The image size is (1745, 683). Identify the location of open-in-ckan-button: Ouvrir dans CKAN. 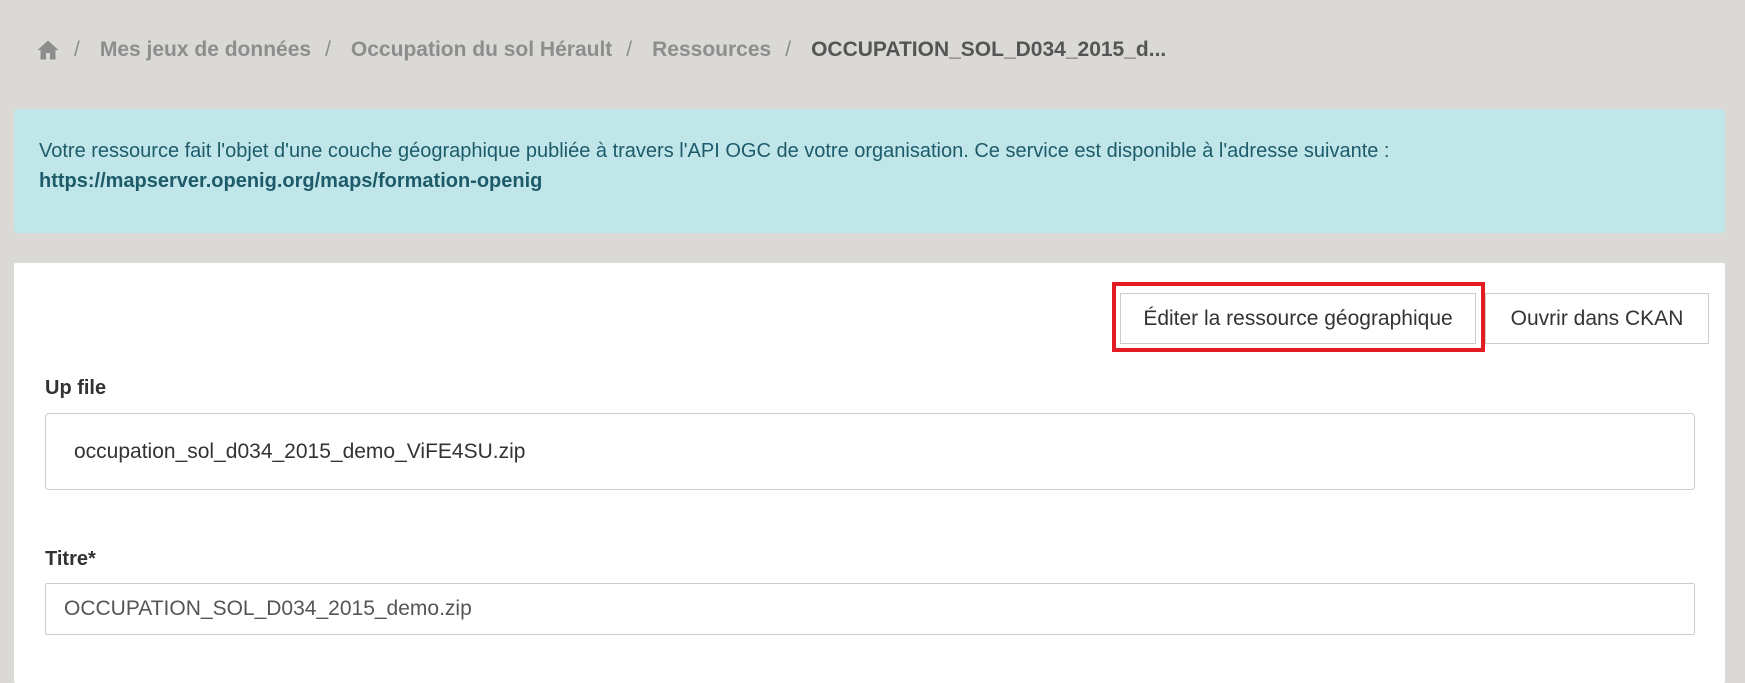
(1597, 318).